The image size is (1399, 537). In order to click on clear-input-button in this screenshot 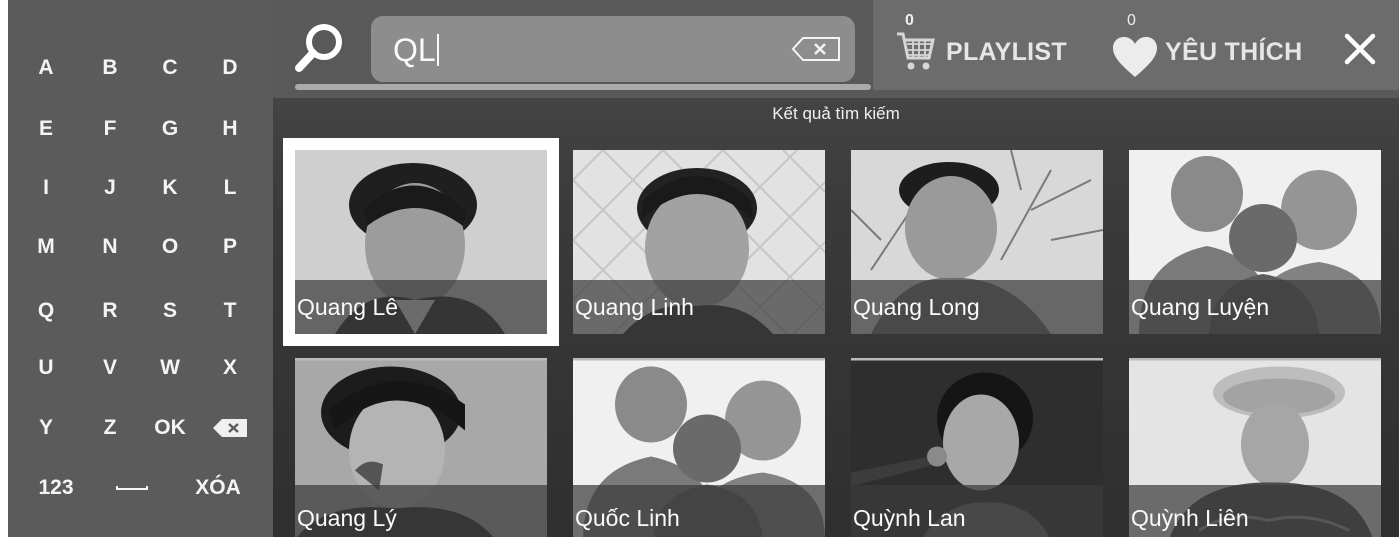, I will do `click(816, 49)`.